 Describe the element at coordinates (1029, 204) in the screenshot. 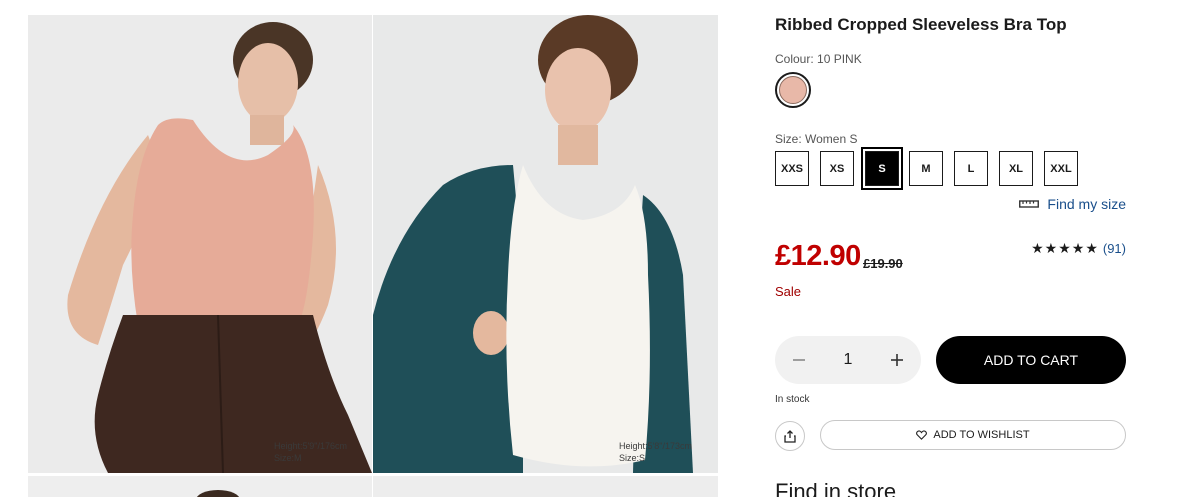

I see `ruler-icon` at that location.